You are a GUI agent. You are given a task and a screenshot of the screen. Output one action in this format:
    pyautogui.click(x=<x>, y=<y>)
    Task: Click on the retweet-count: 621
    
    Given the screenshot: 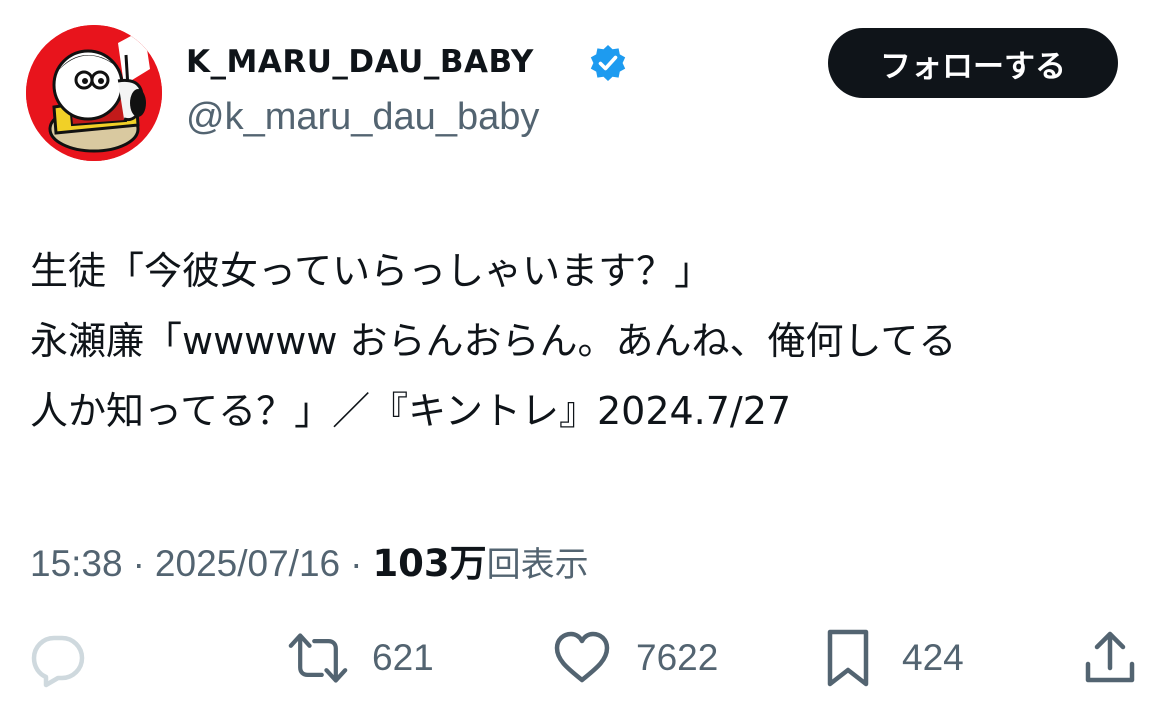 What is the action you would take?
    pyautogui.click(x=403, y=657)
    